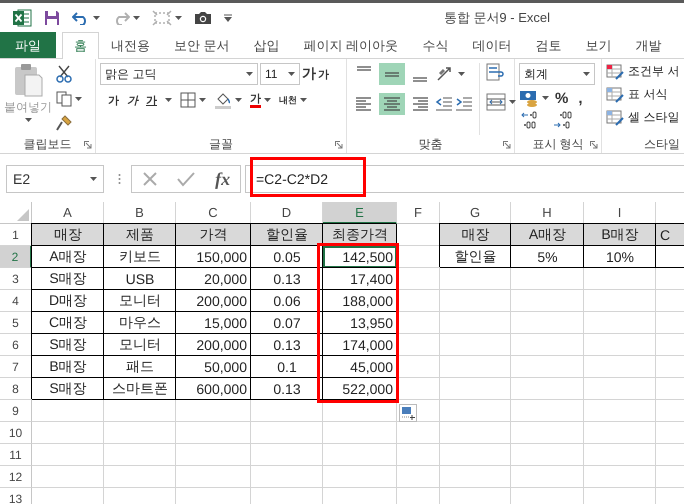 The width and height of the screenshot is (684, 504). What do you see at coordinates (558, 144) in the screenshot?
I see `group-label: 표시 형식` at bounding box center [558, 144].